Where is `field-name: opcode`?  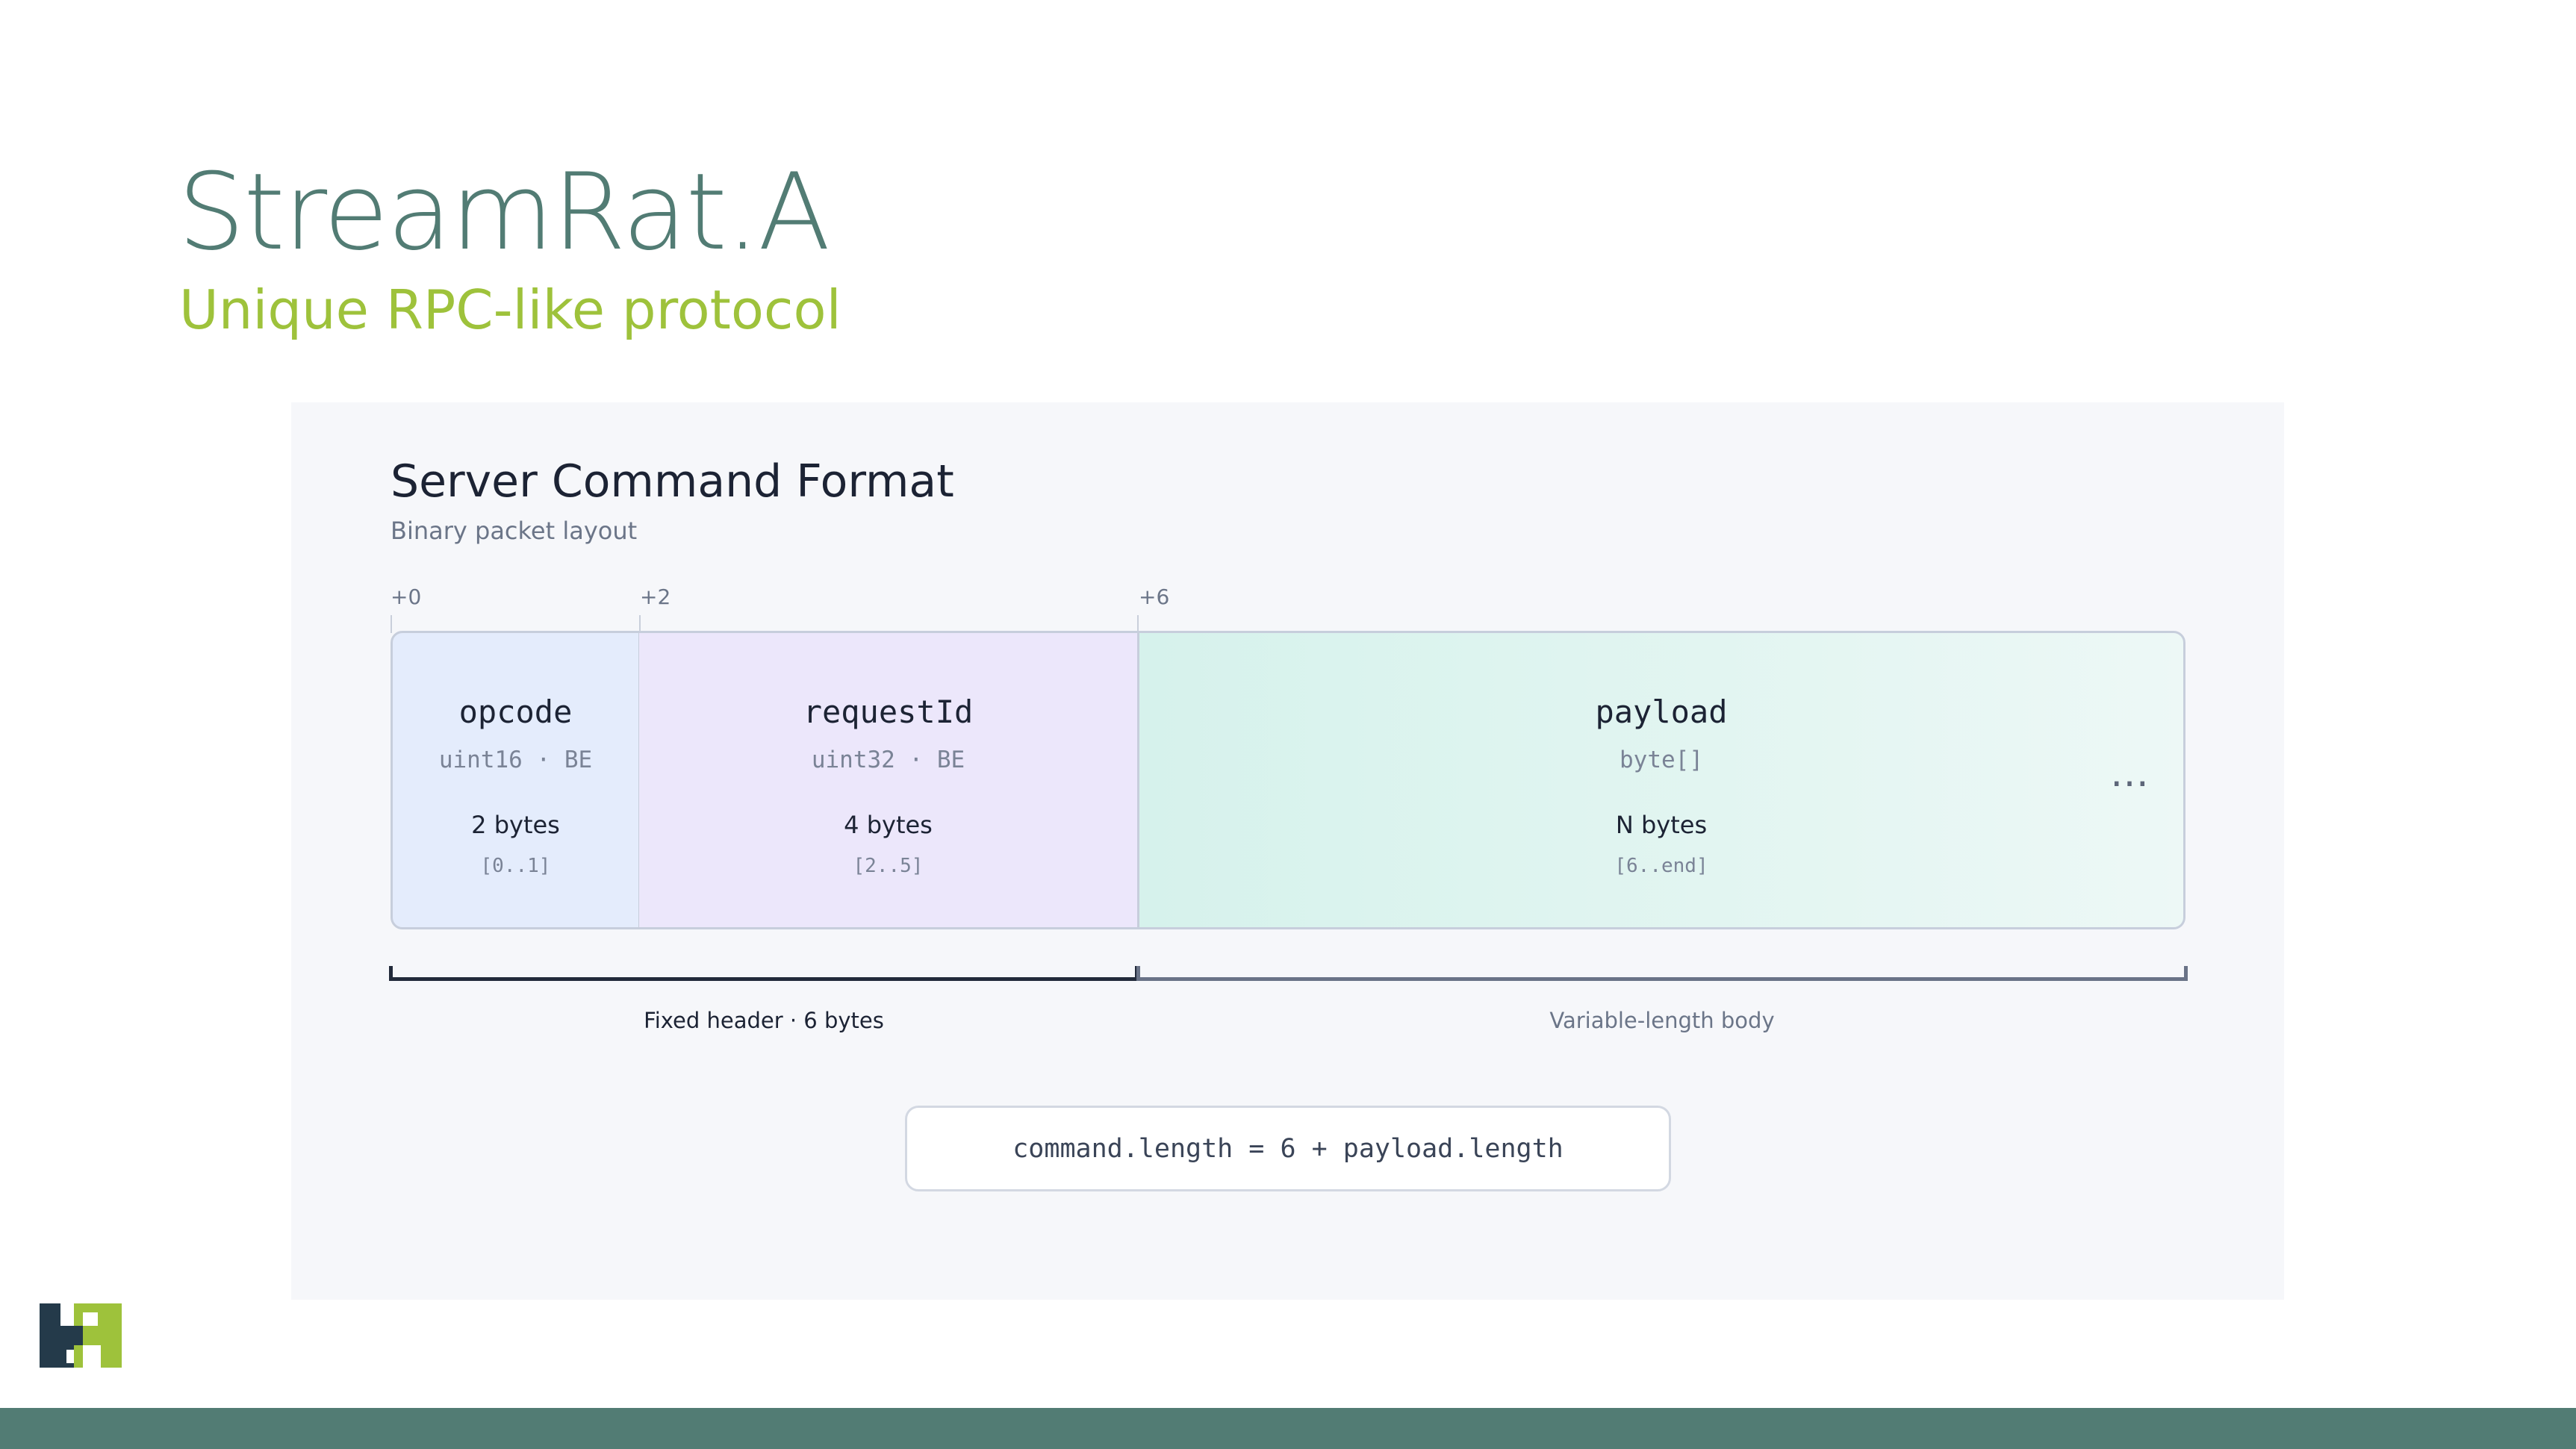 field-name: opcode is located at coordinates (515, 712).